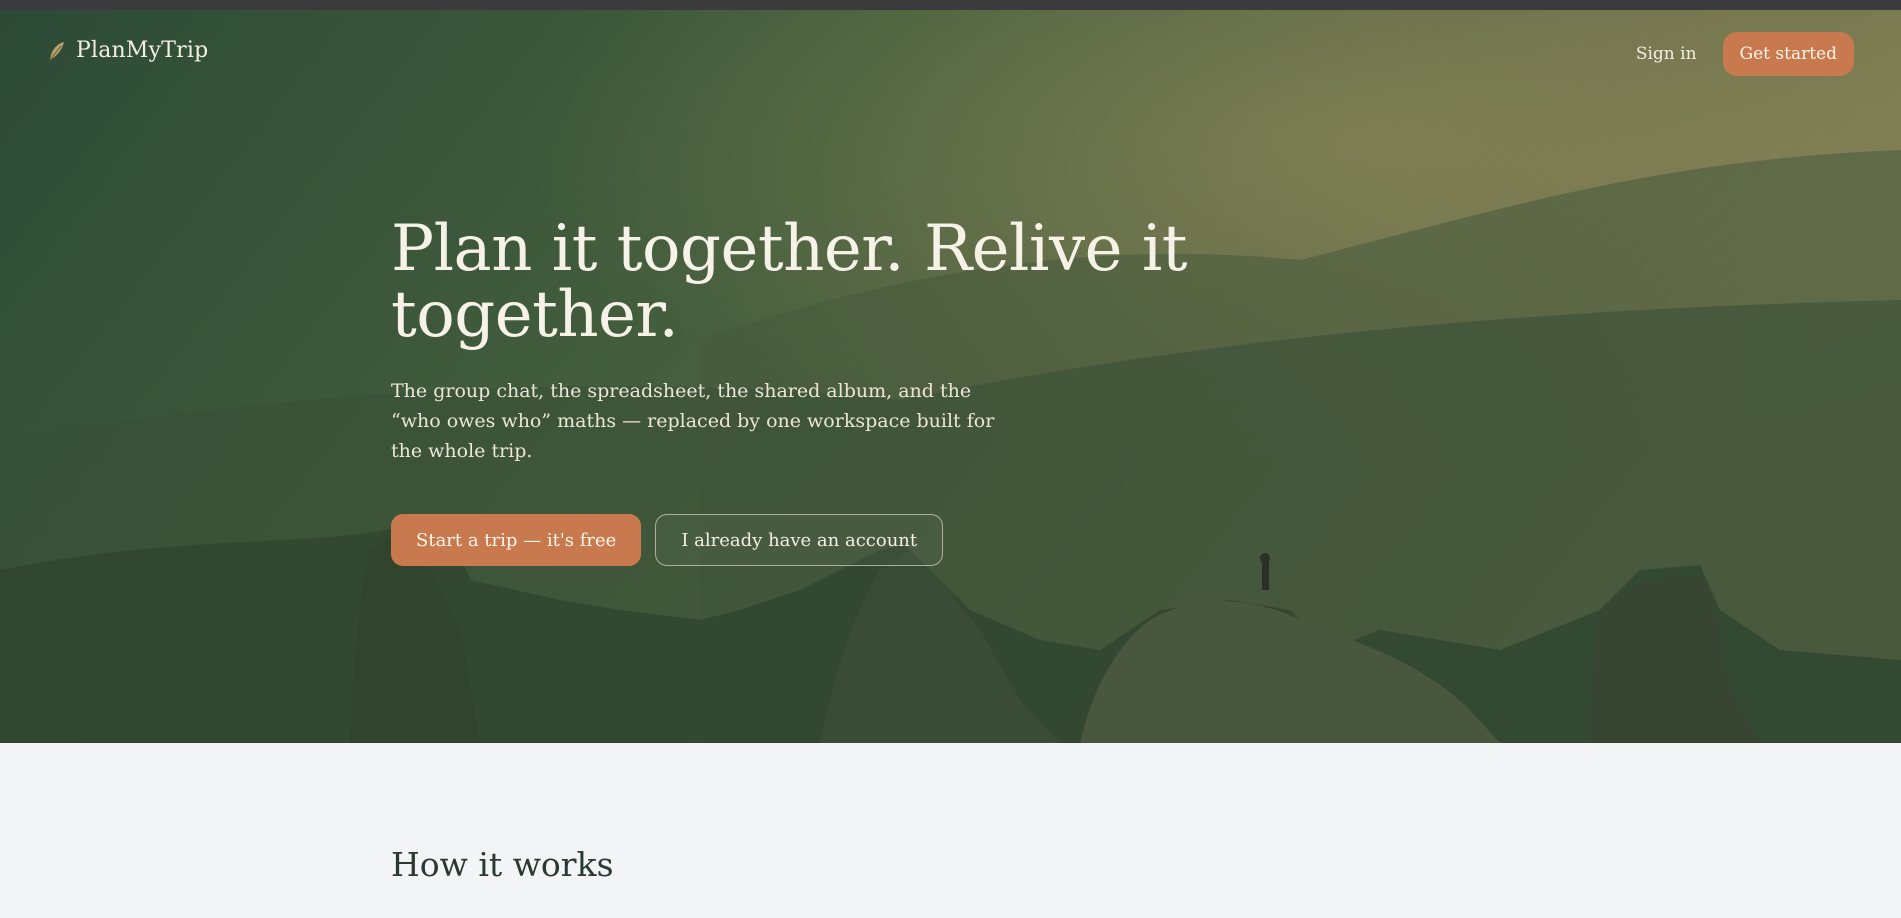  I want to click on leaf-icon, so click(57, 51).